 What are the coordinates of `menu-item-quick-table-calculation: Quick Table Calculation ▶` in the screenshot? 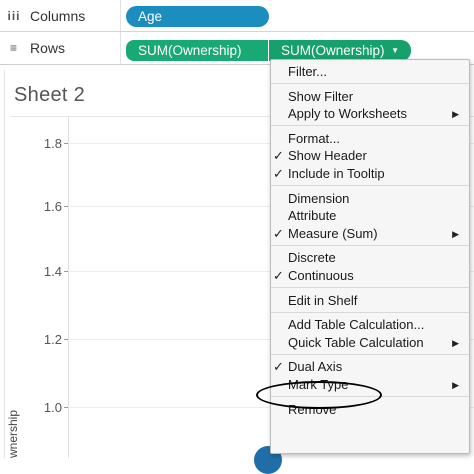 It's located at (370, 343).